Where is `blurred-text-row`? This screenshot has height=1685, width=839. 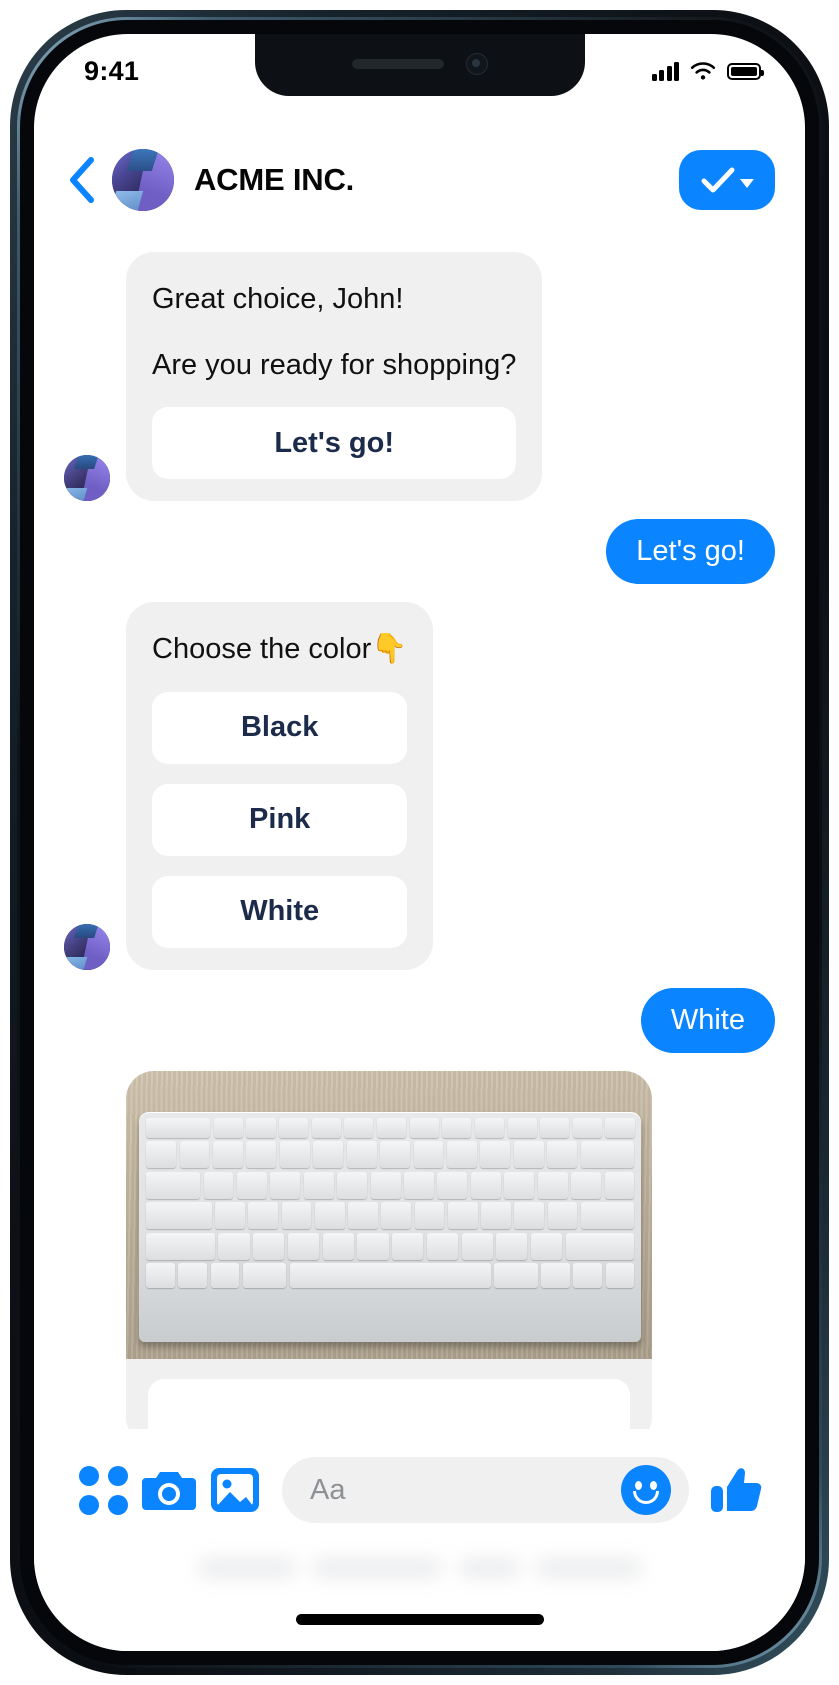
blurred-text-row is located at coordinates (419, 1568).